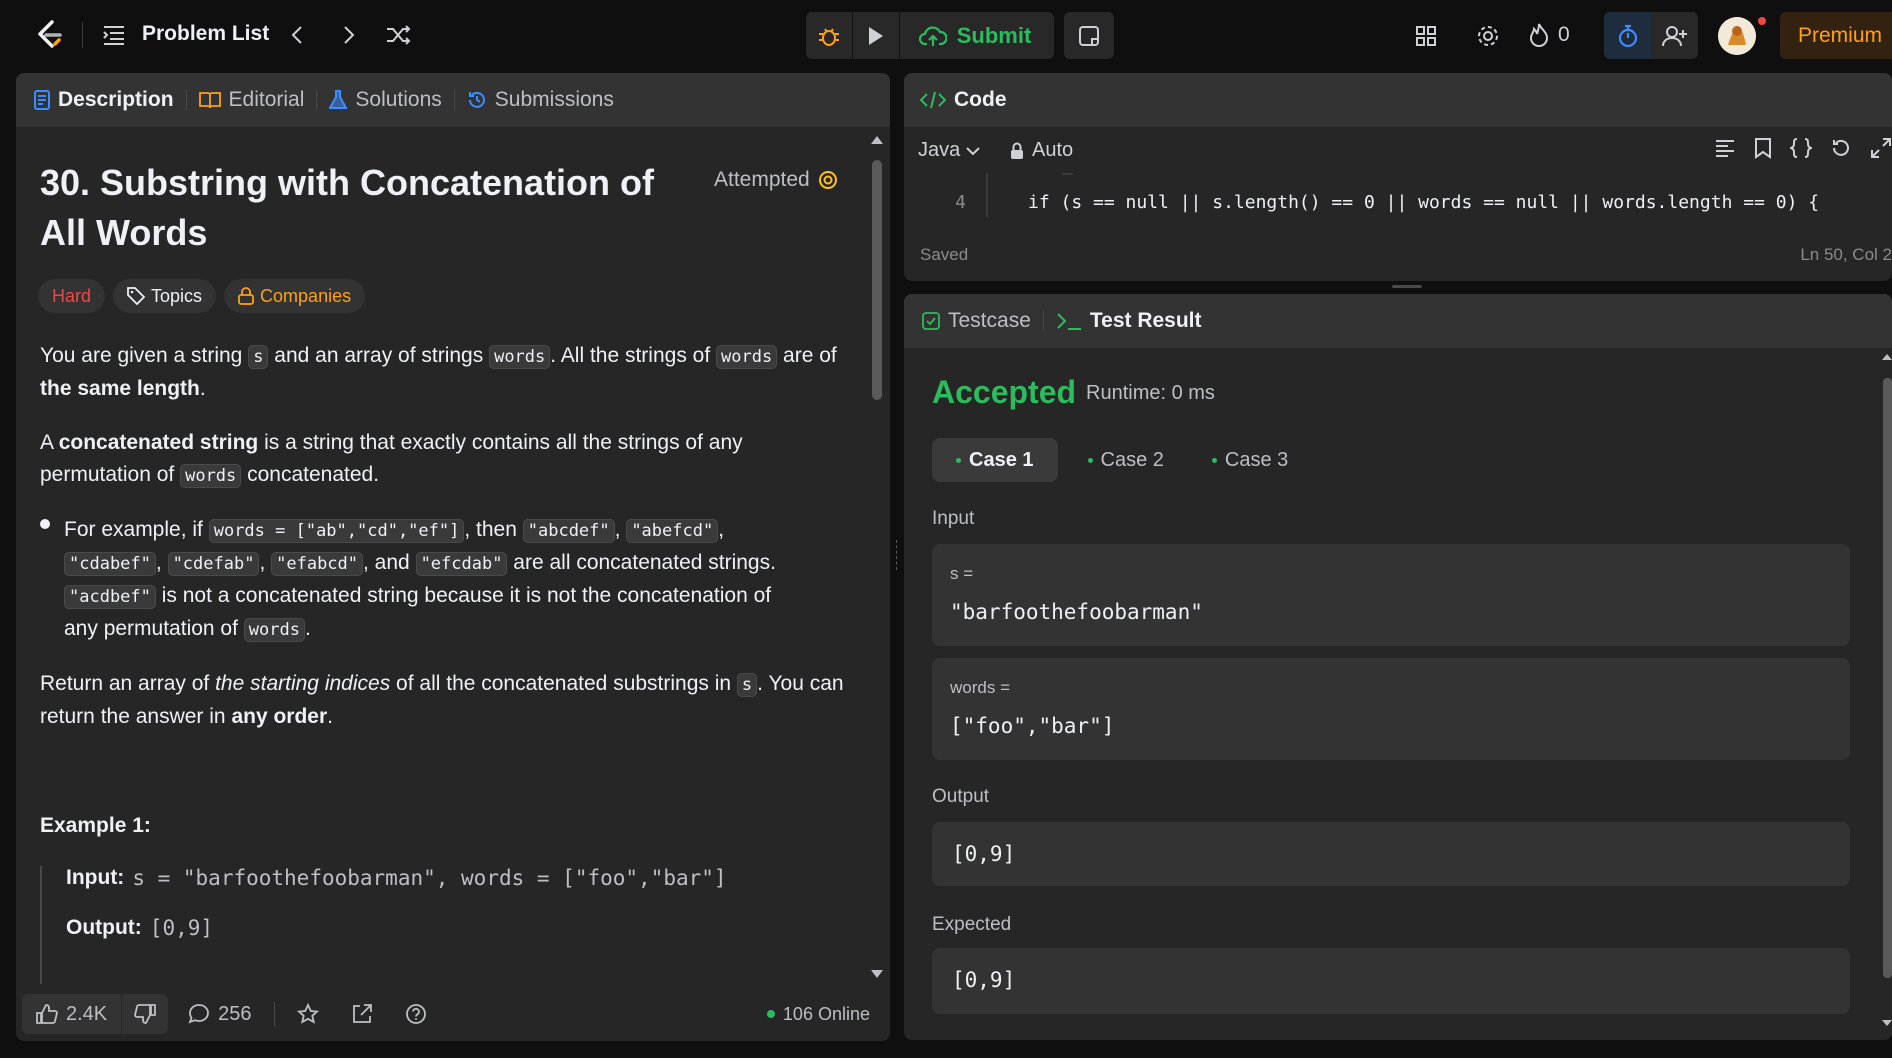 This screenshot has width=1892, height=1058. Describe the element at coordinates (953, 518) in the screenshot. I see `input-label: Input` at that location.